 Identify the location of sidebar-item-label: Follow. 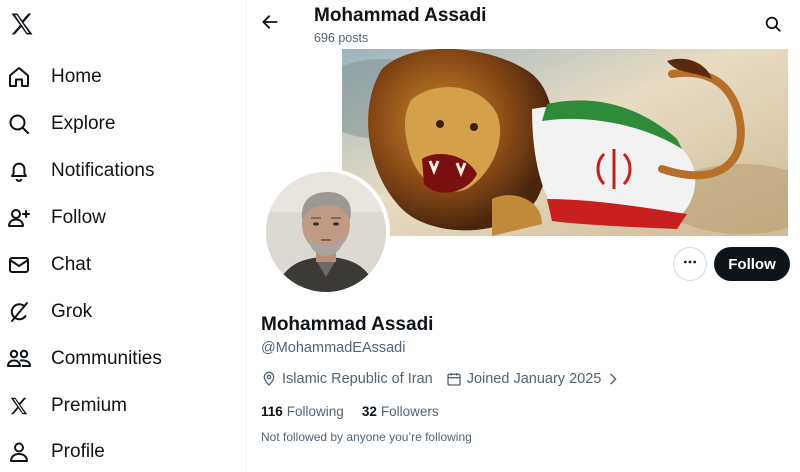
(78, 217).